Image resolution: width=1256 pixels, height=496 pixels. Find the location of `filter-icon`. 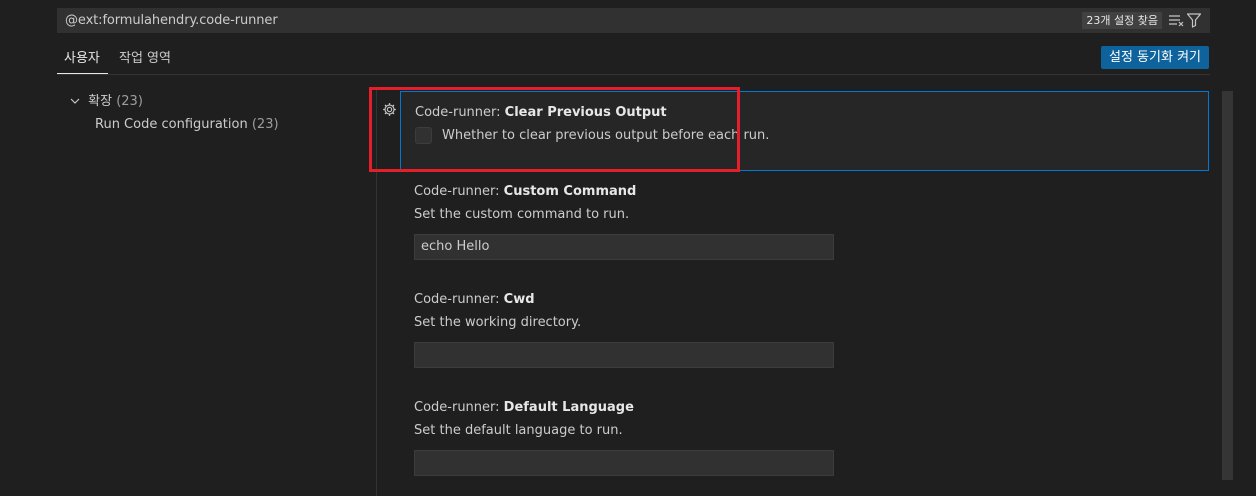

filter-icon is located at coordinates (1194, 20).